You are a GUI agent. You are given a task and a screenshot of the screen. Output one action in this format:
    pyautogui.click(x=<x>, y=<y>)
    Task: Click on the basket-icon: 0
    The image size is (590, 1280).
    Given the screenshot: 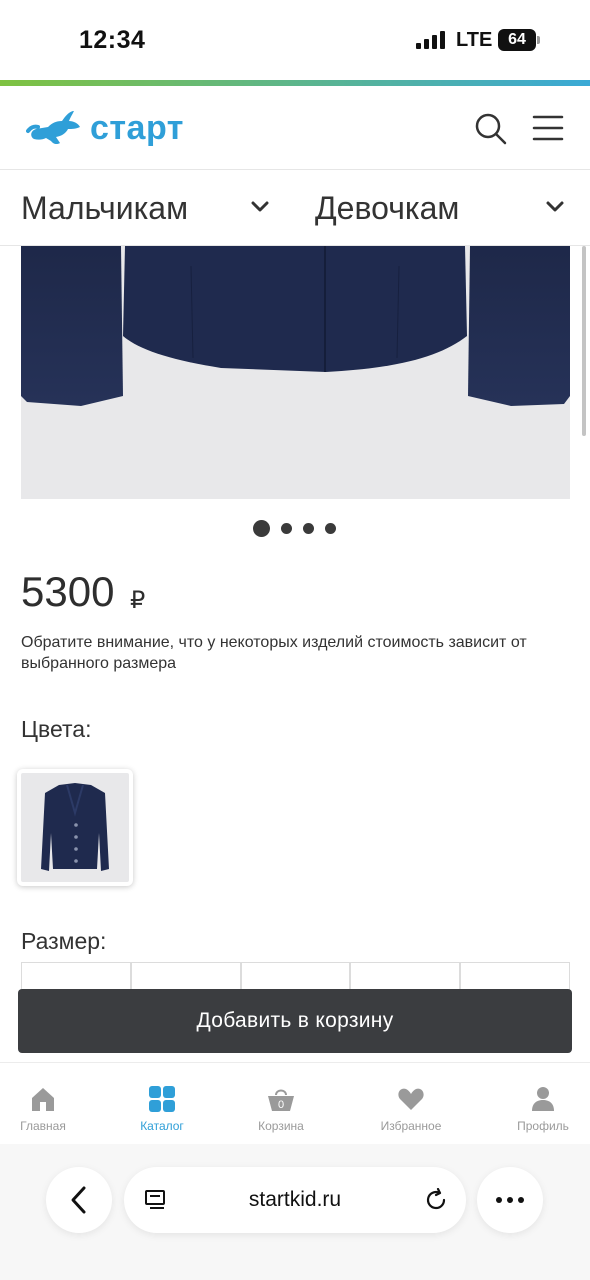 What is the action you would take?
    pyautogui.click(x=281, y=1100)
    